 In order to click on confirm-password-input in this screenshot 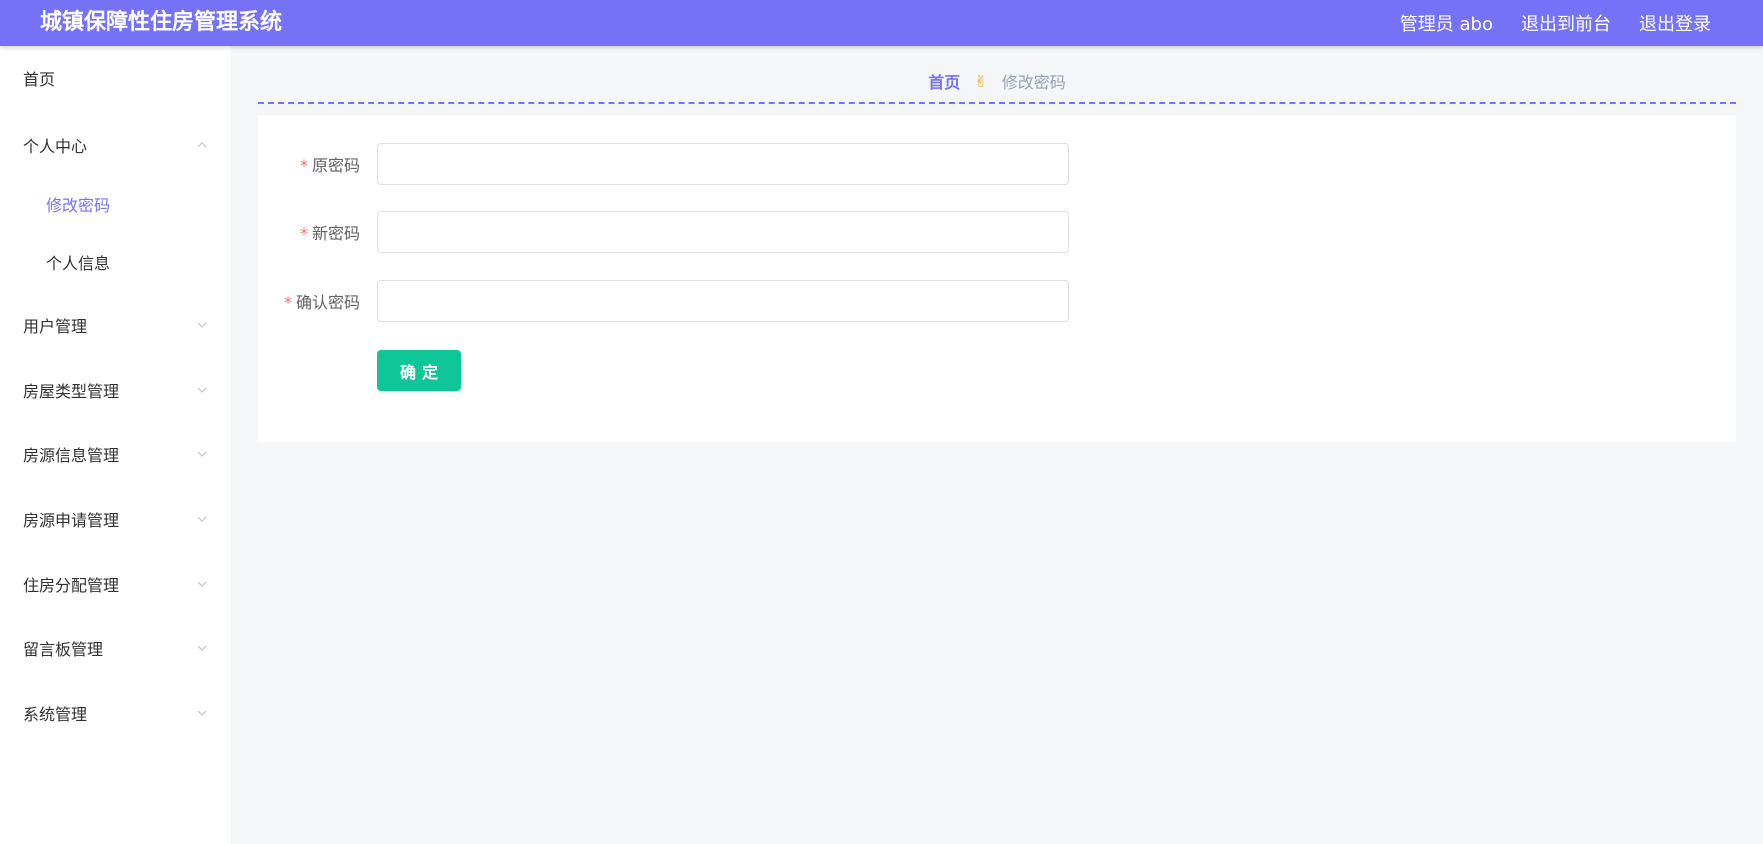, I will do `click(723, 301)`.